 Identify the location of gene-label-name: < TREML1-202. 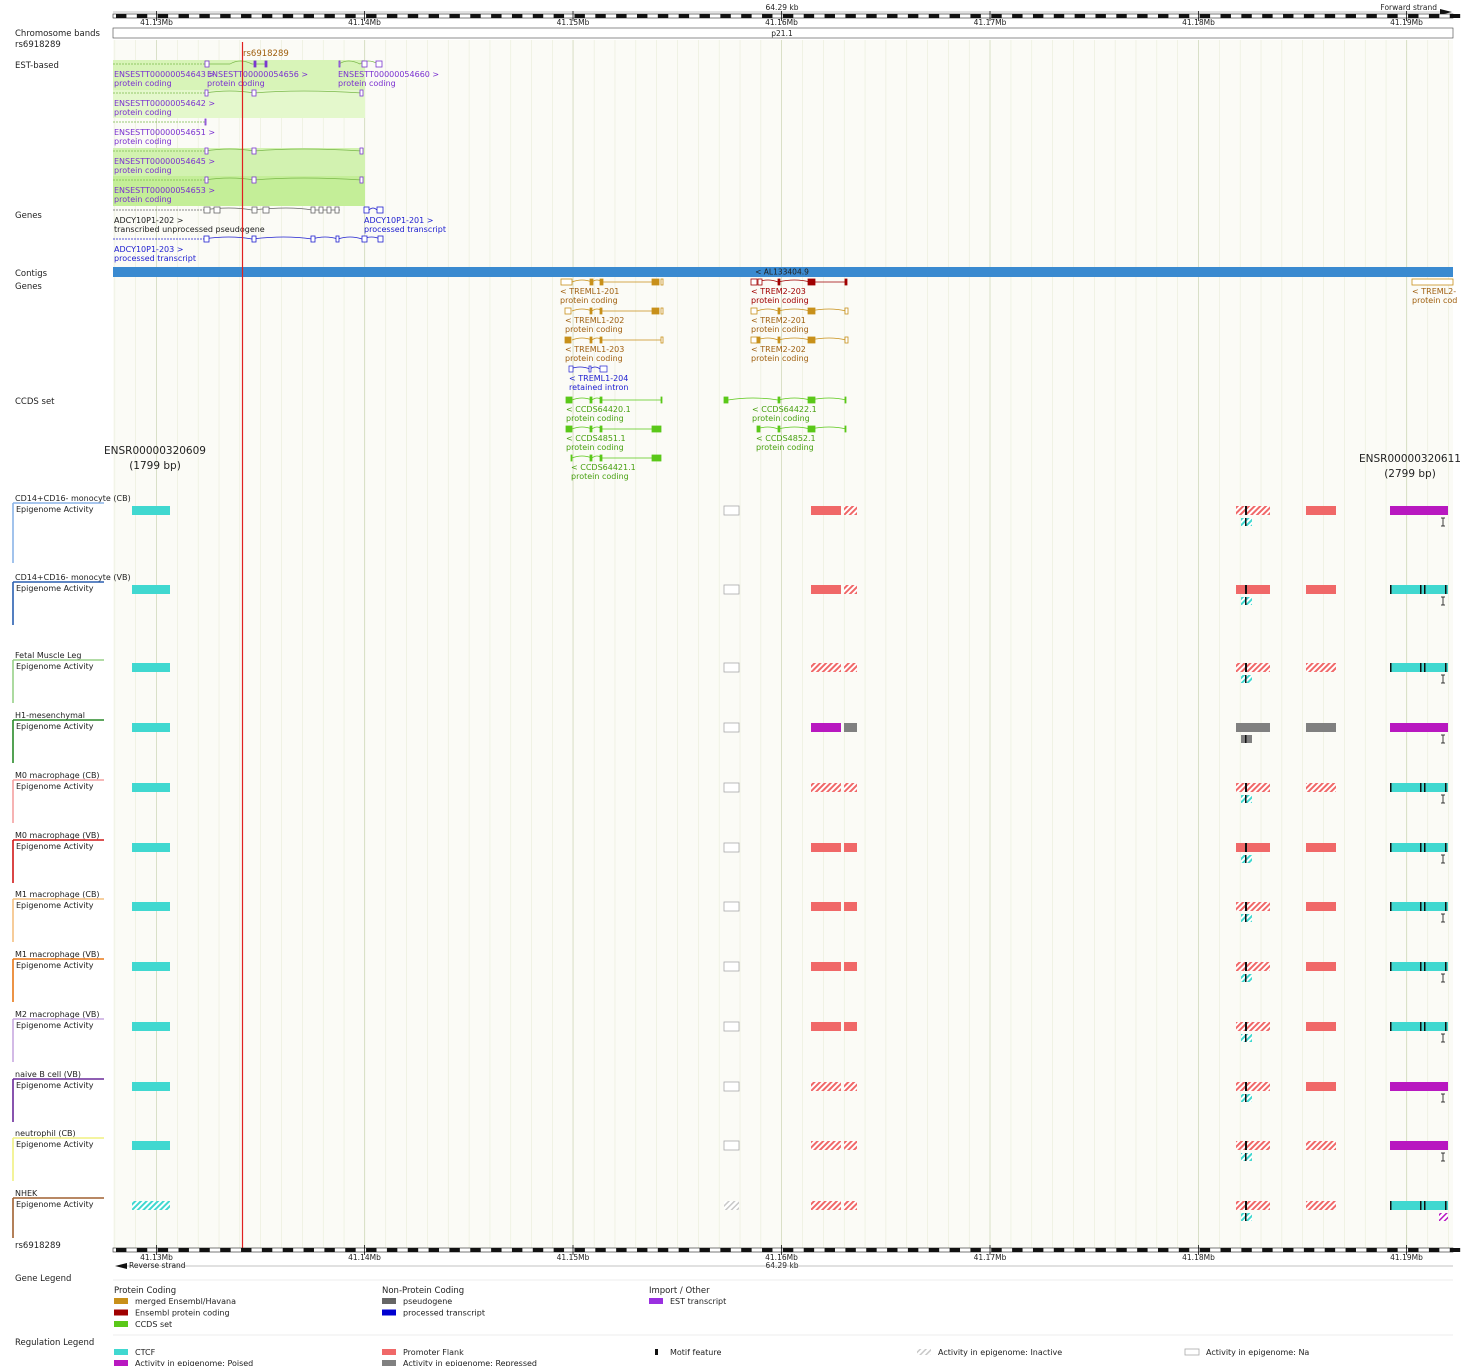
(594, 320).